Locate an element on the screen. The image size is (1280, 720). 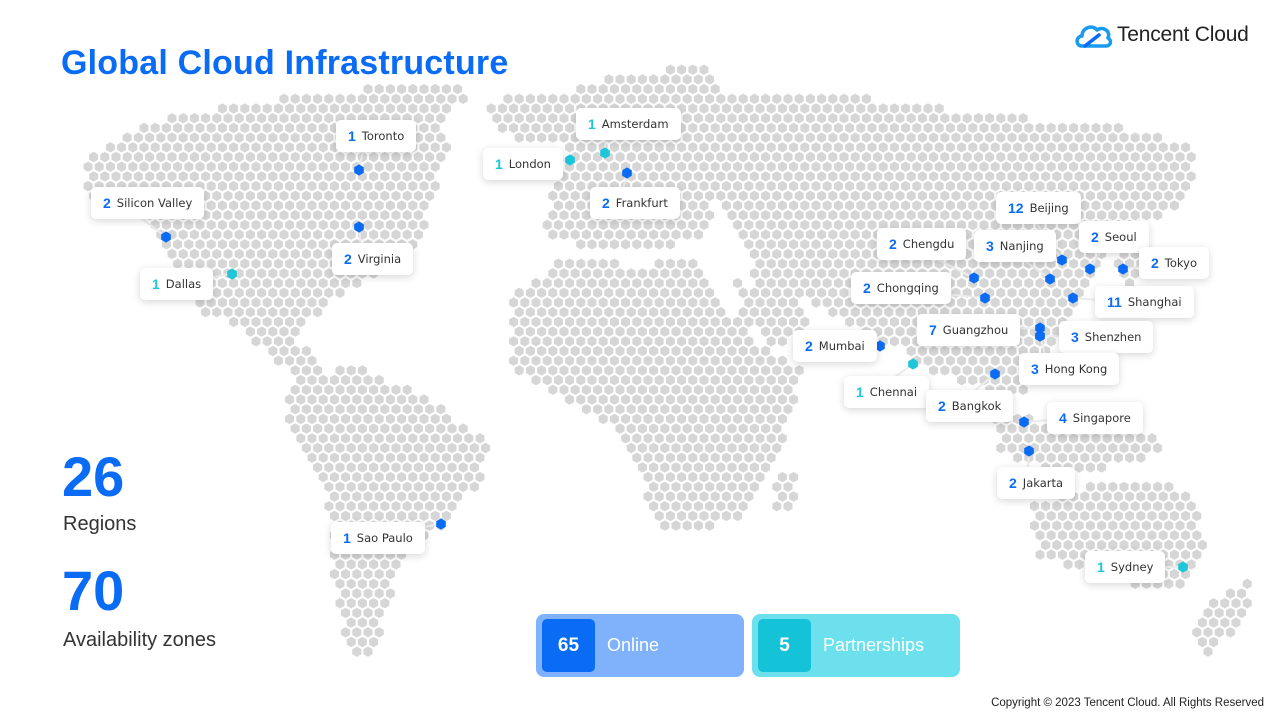
zone-count: 4 is located at coordinates (1063, 418).